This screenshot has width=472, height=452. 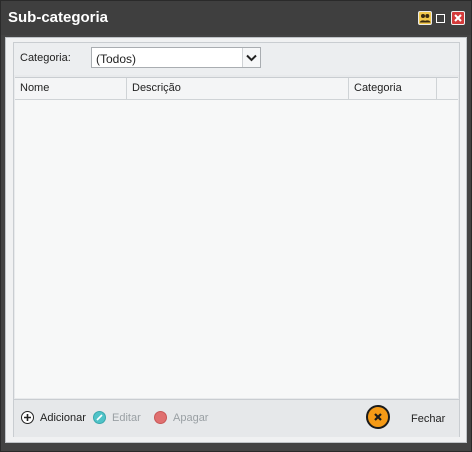 What do you see at coordinates (126, 417) in the screenshot?
I see `edit-button-label: Editar` at bounding box center [126, 417].